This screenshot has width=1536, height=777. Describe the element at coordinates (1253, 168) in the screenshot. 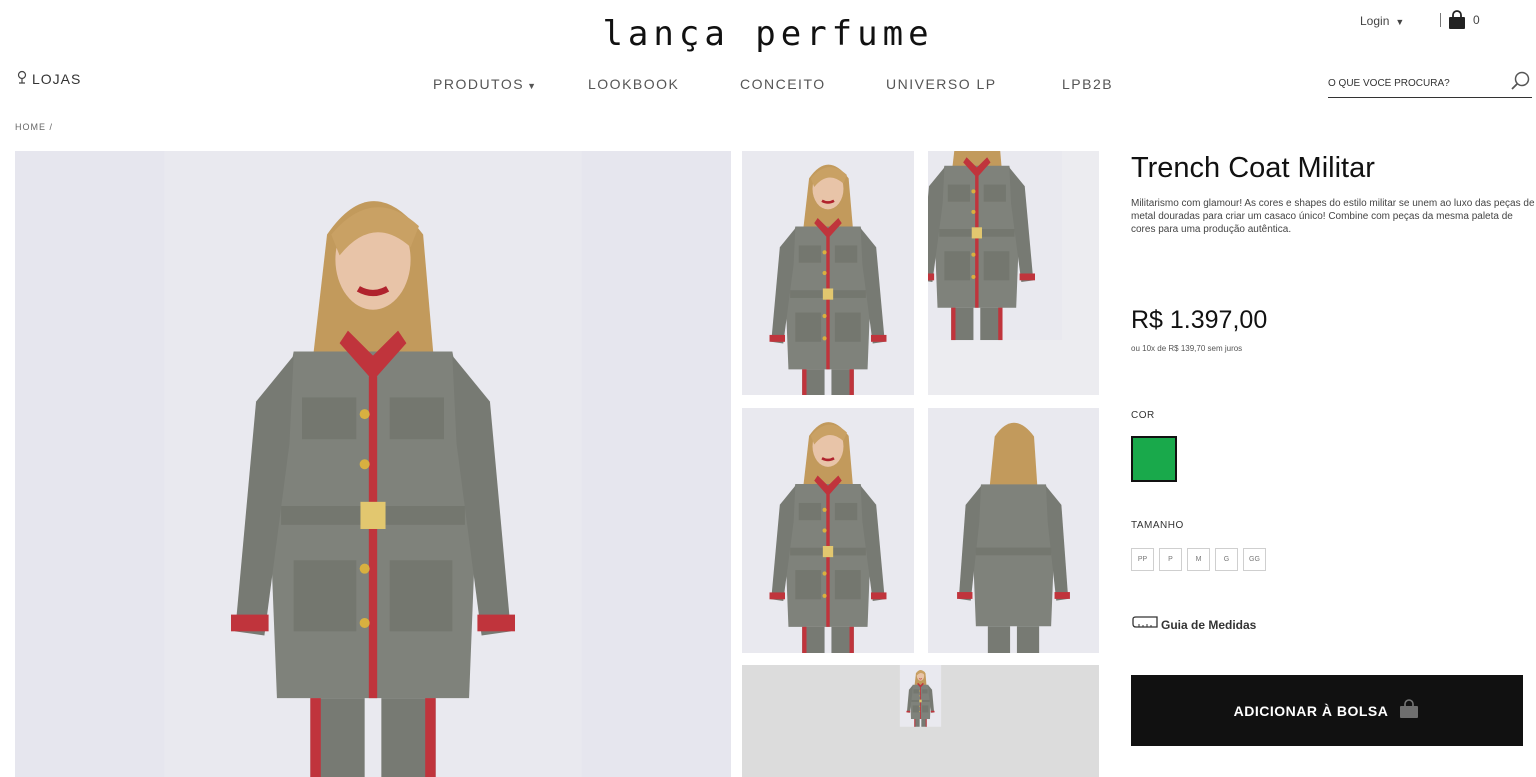

I see `product-title: Trench Coat Militar` at that location.